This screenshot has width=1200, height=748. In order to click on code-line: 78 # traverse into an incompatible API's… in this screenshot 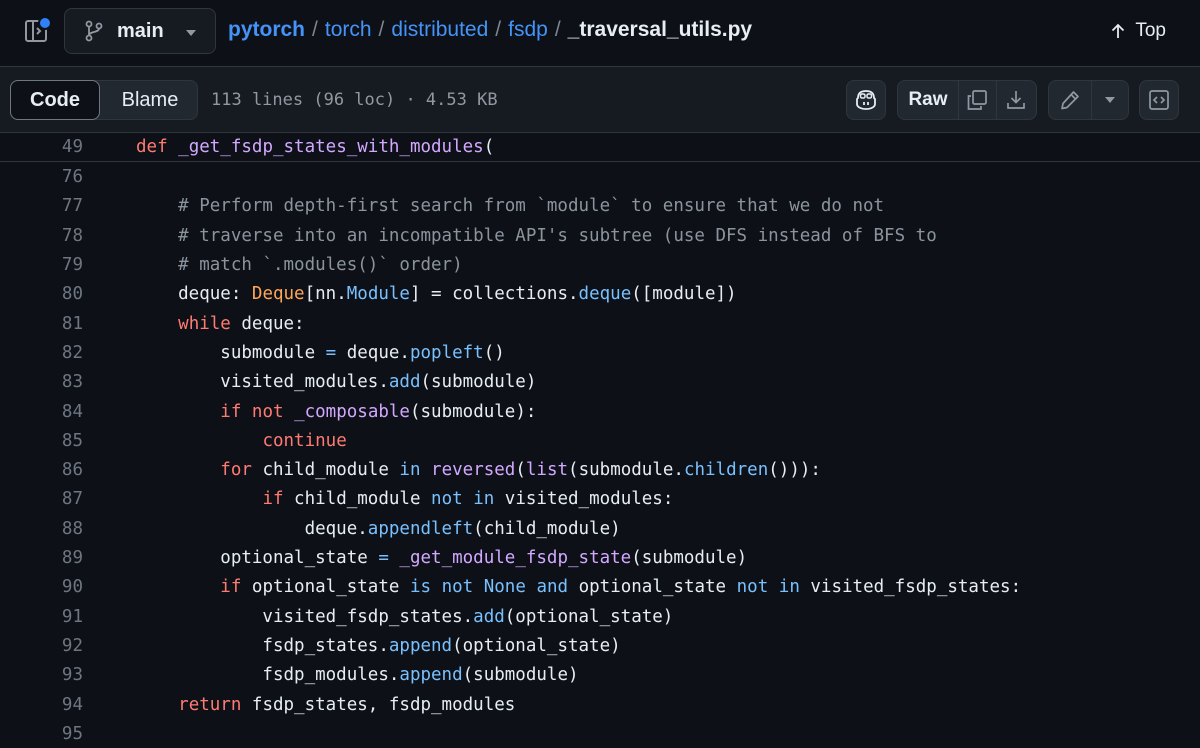, I will do `click(600, 235)`.